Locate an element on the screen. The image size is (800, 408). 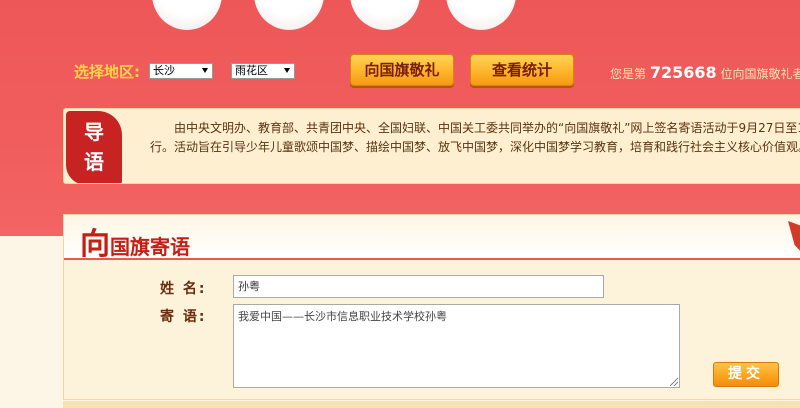
name-input: 孙粤 is located at coordinates (418, 286).